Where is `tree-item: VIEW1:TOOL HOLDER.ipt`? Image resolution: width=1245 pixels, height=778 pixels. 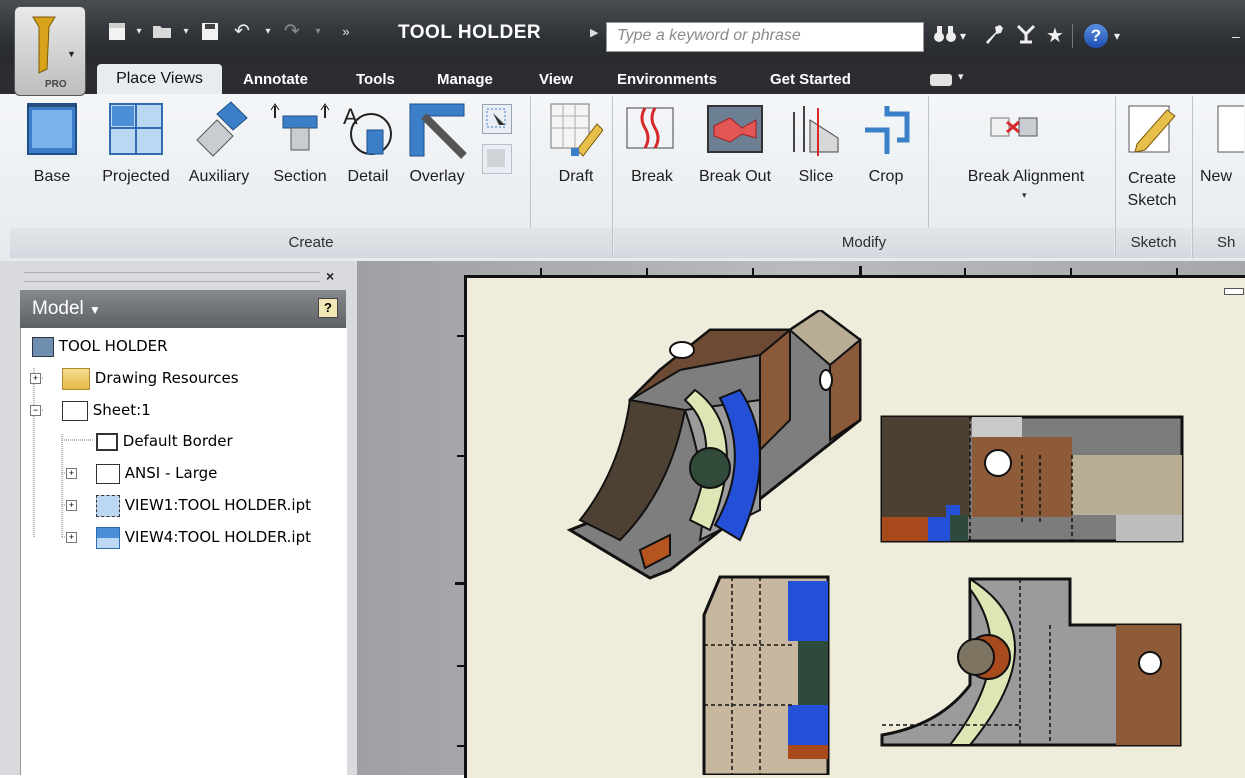 tree-item: VIEW1:TOOL HOLDER.ipt is located at coordinates (203, 505).